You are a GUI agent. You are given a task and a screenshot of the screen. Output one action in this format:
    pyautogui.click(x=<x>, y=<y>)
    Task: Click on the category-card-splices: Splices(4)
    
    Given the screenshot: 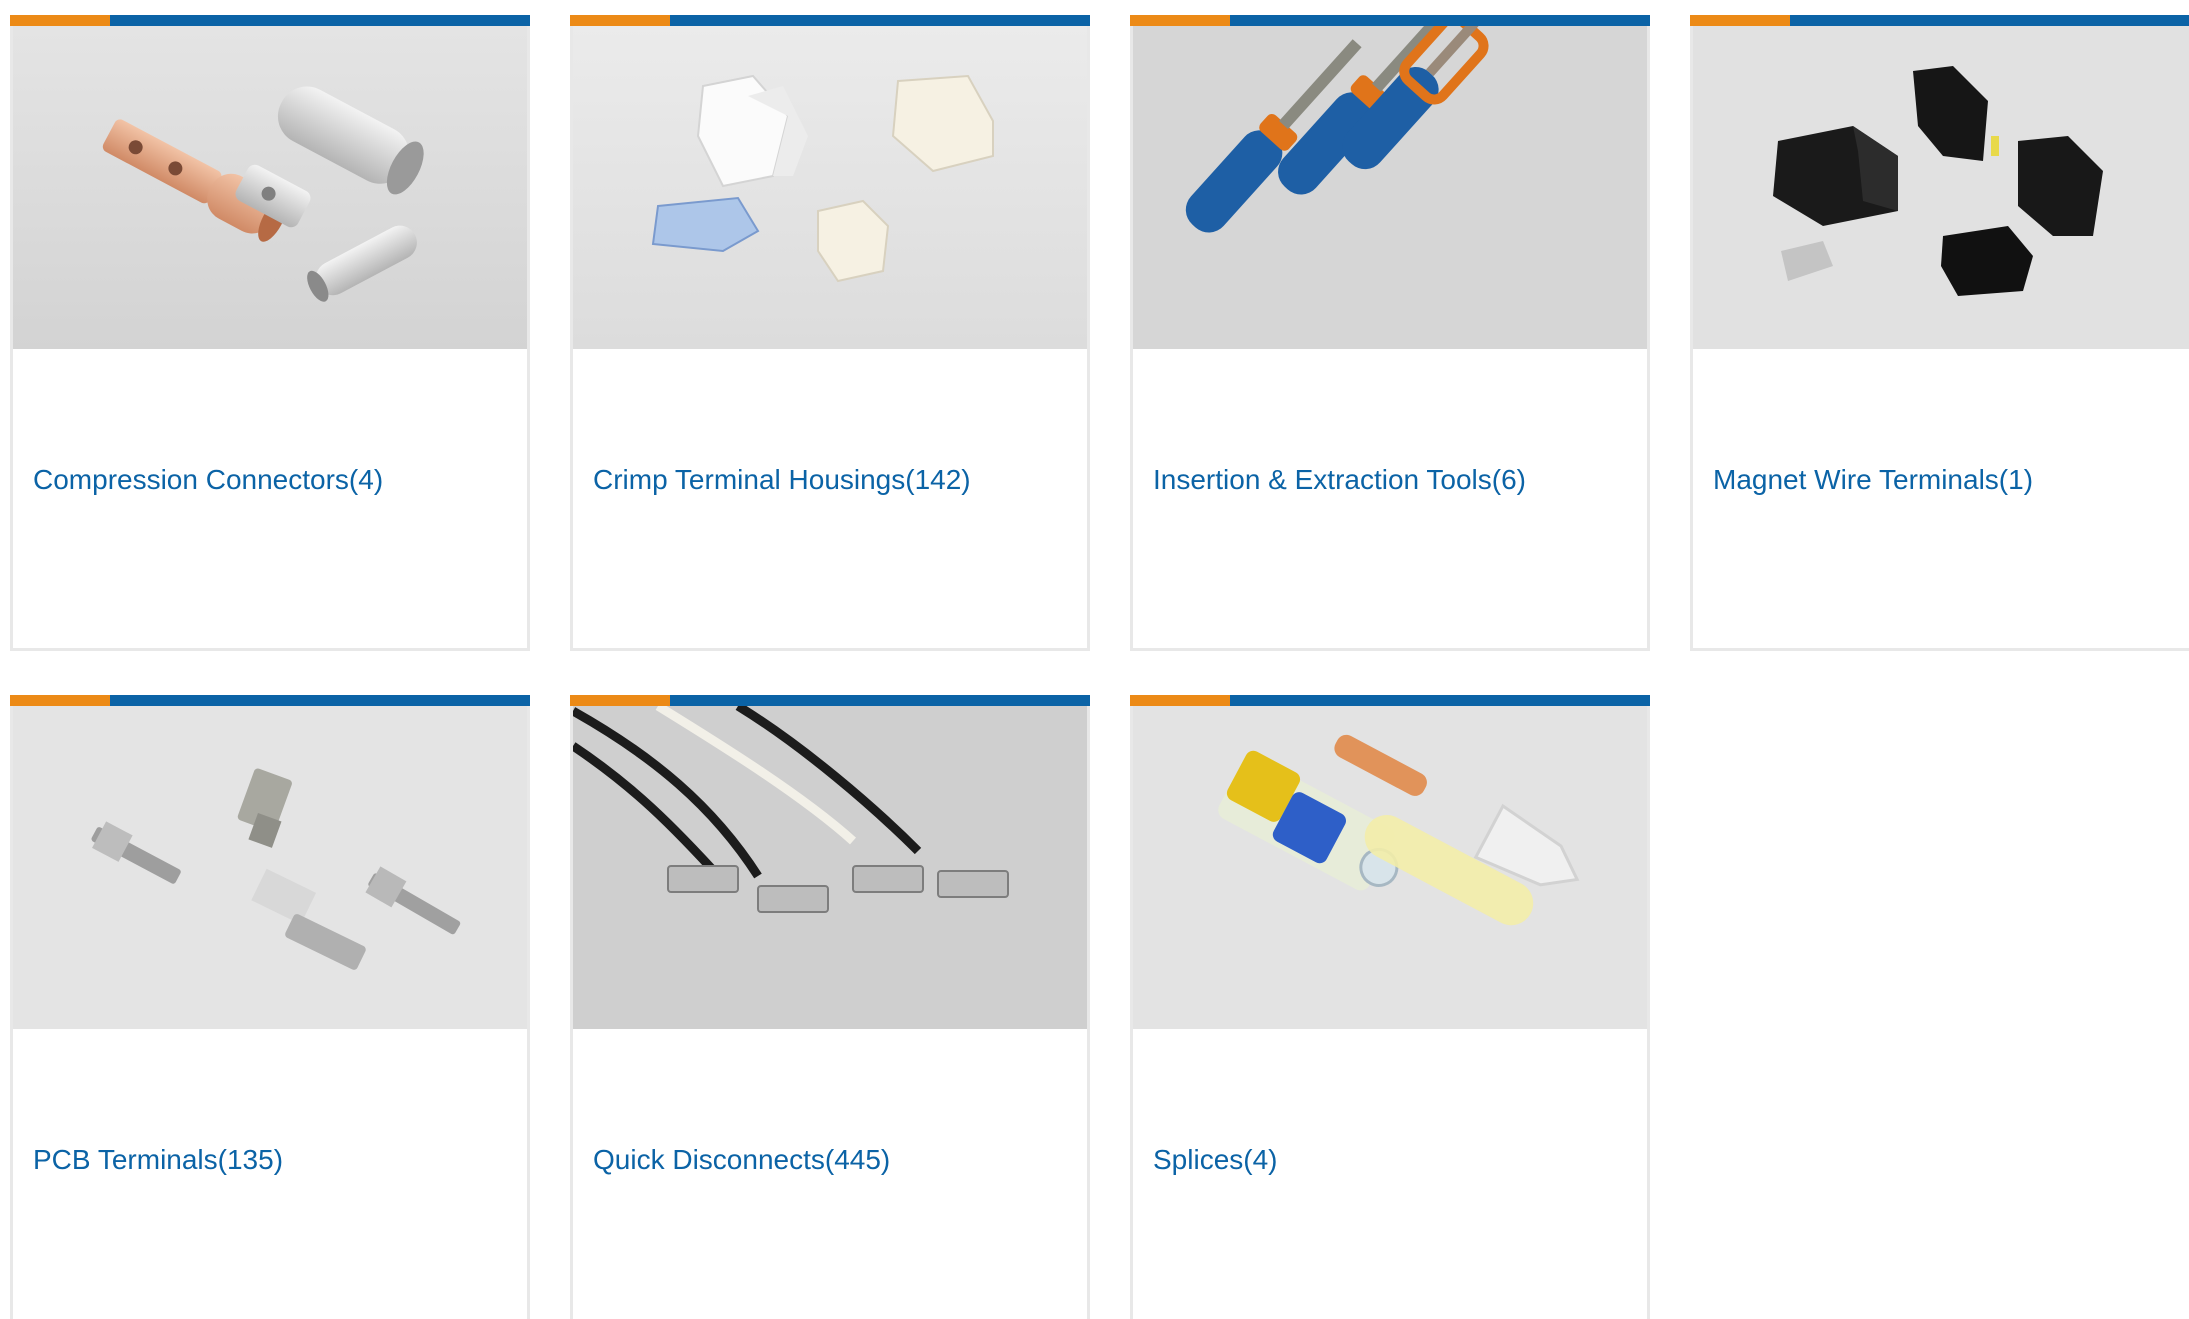 What is the action you would take?
    pyautogui.click(x=1390, y=1007)
    